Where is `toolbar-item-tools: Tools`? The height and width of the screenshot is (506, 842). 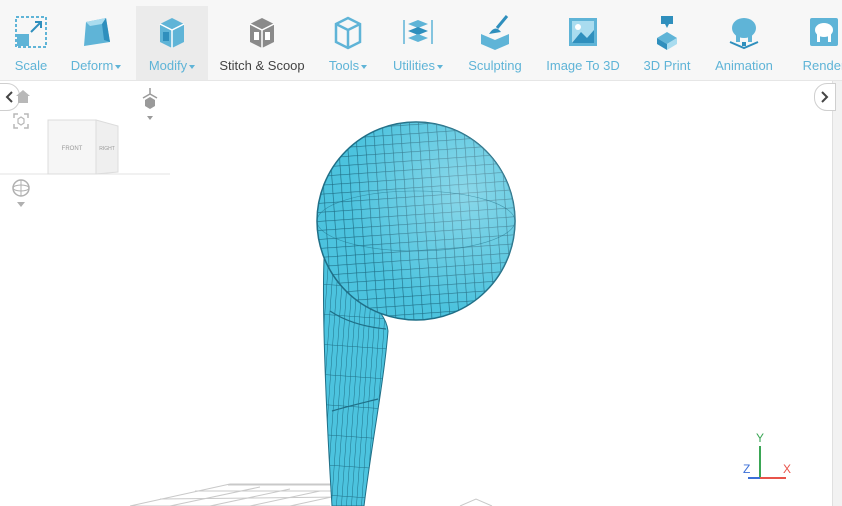
toolbar-item-tools: Tools is located at coordinates (348, 42).